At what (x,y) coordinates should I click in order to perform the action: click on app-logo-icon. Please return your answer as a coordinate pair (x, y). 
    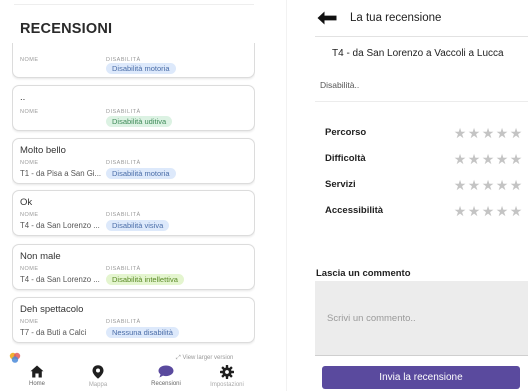
    Looking at the image, I should click on (15, 357).